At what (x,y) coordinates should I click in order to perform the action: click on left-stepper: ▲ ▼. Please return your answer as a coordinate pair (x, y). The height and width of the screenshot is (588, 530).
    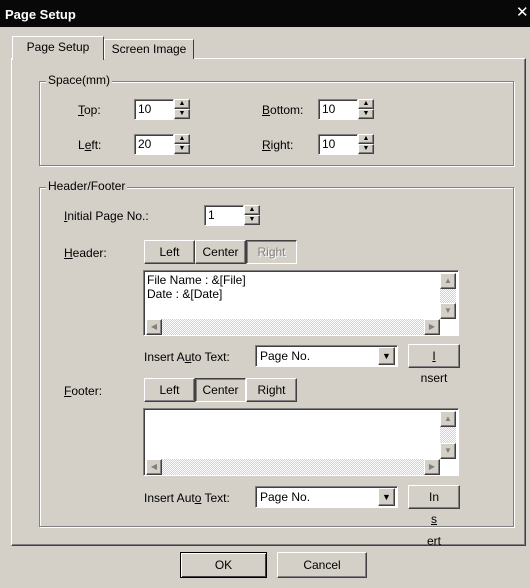
    Looking at the image, I should click on (182, 144).